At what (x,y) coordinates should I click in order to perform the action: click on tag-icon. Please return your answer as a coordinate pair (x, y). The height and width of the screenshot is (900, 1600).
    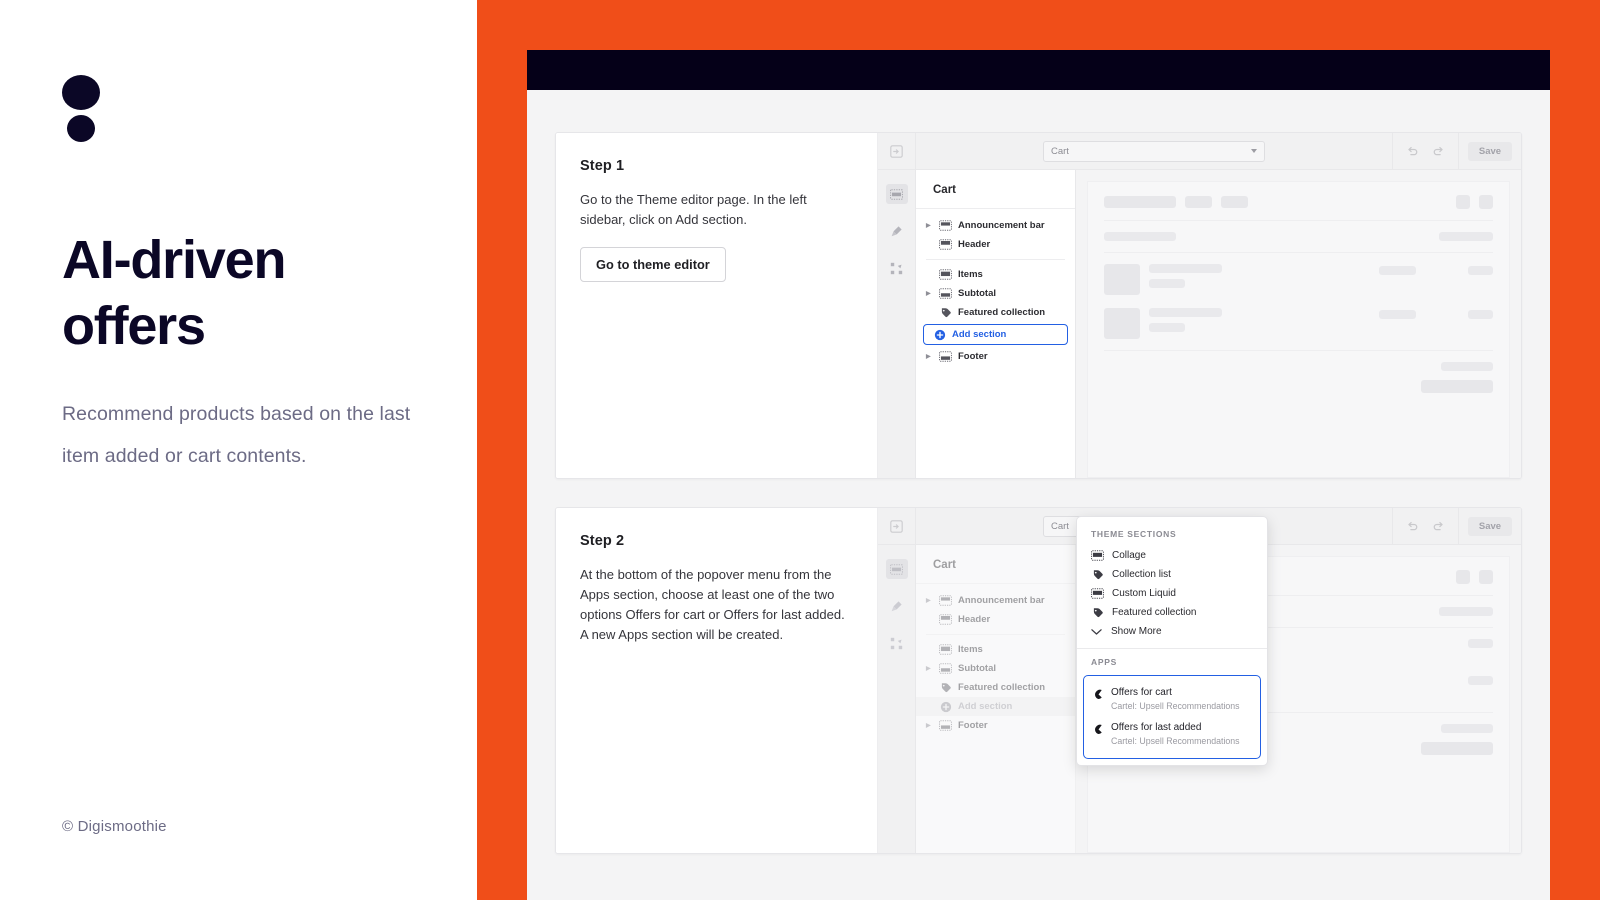
    Looking at the image, I should click on (1097, 612).